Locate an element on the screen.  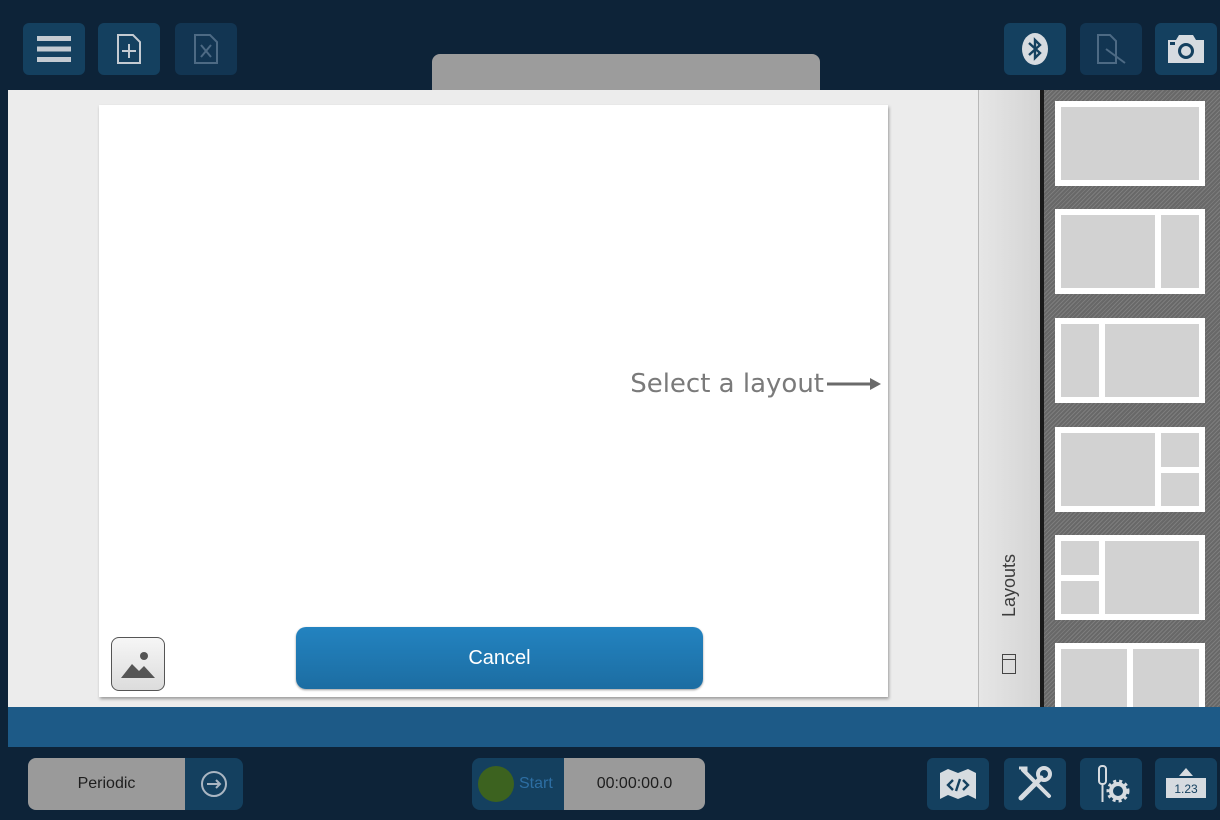
export-graph-icon is located at coordinates (1111, 49).